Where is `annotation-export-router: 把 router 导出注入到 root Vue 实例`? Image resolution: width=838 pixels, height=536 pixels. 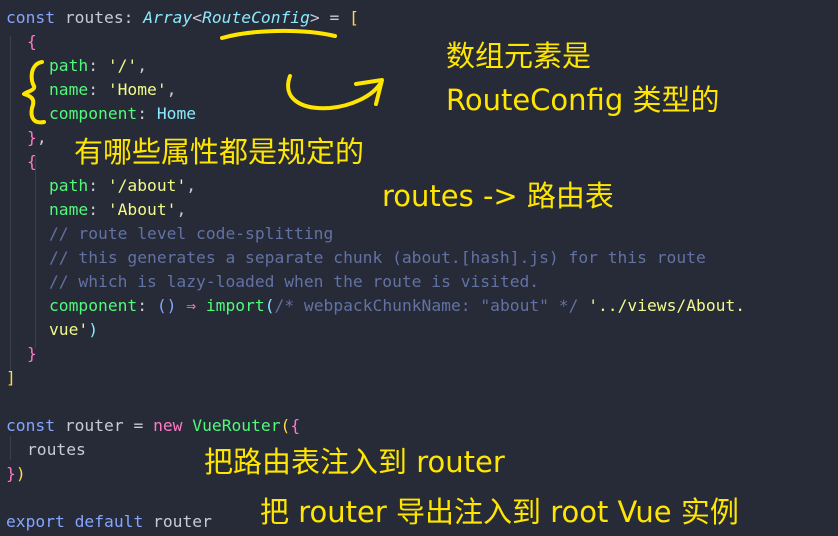 annotation-export-router: 把 router 导出注入到 root Vue 实例 is located at coordinates (499, 512).